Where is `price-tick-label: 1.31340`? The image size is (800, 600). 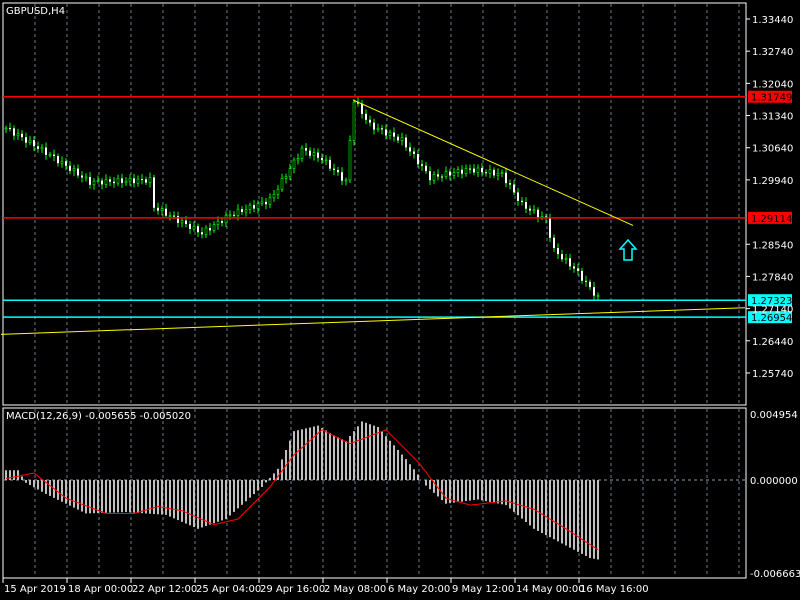 price-tick-label: 1.31340 is located at coordinates (772, 117).